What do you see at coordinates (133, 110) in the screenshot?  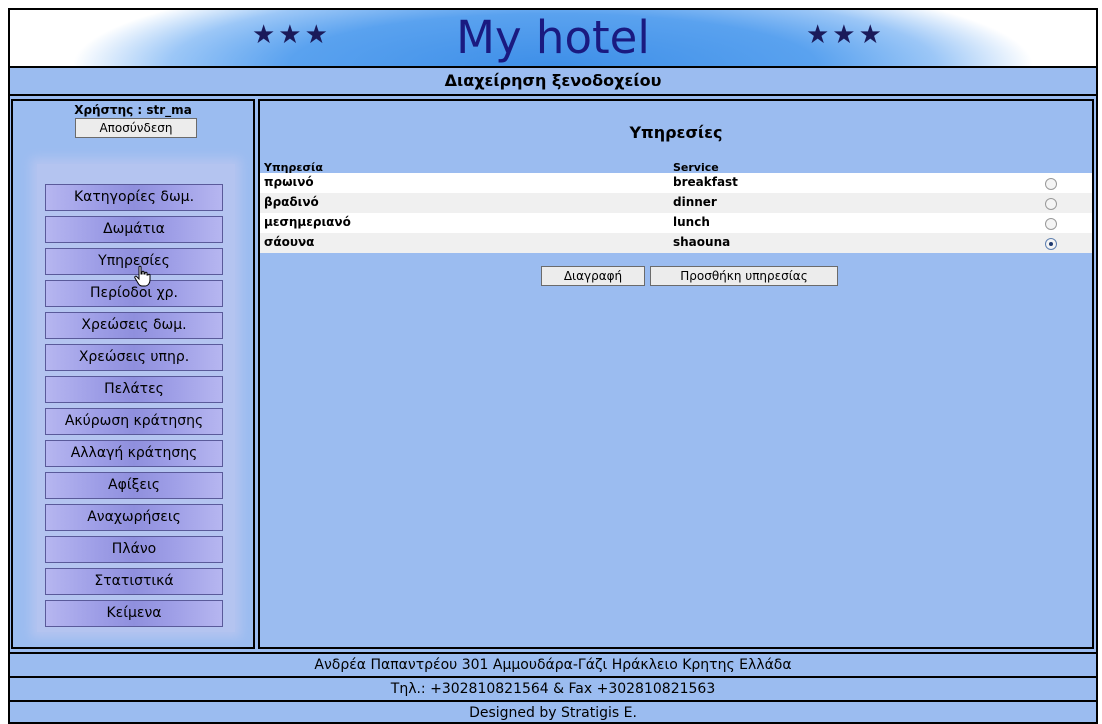 I see `user-label: Χρήστης : str_ma` at bounding box center [133, 110].